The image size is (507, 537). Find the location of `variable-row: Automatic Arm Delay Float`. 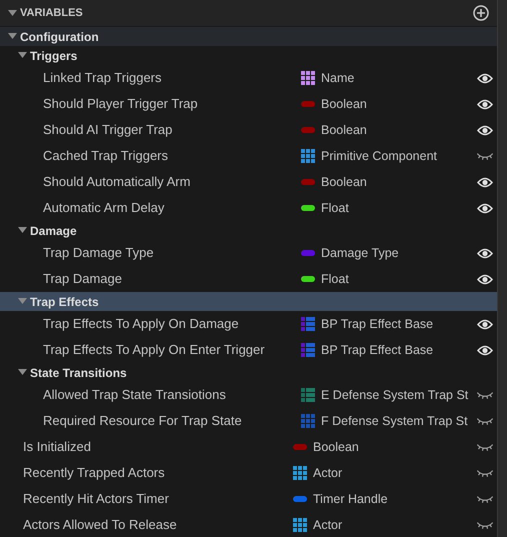

variable-row: Automatic Arm Delay Float is located at coordinates (248, 208).